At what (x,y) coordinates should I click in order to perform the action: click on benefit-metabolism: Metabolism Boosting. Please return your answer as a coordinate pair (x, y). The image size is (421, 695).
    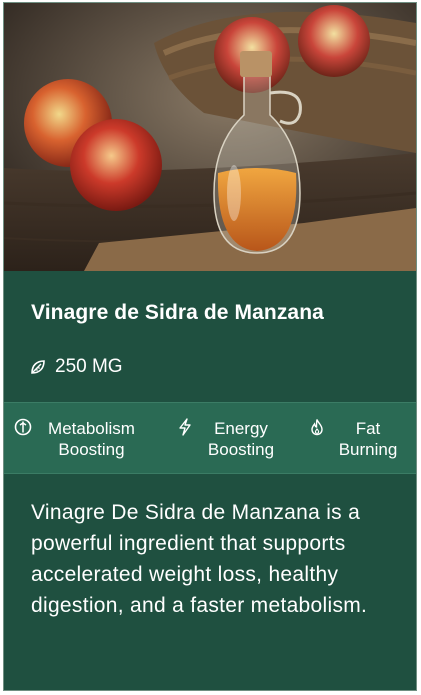
    Looking at the image, I should click on (81, 439).